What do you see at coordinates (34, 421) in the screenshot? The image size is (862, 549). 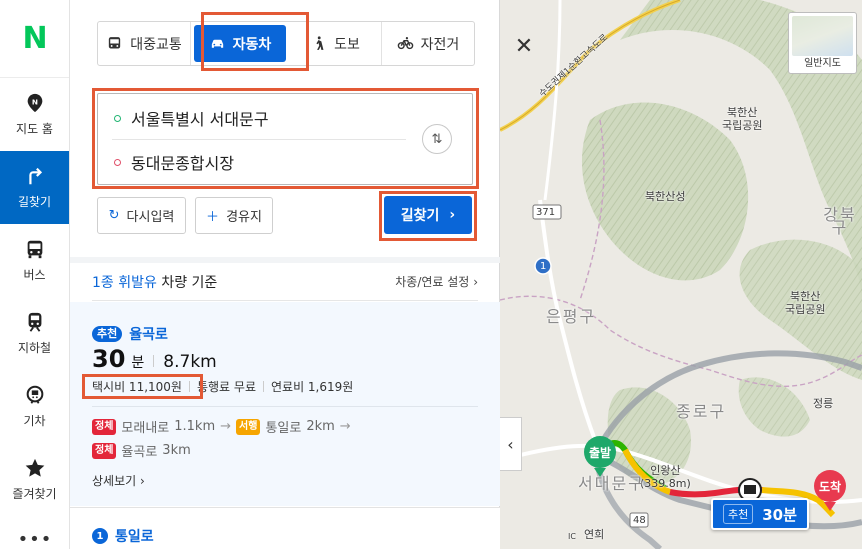 I see `rail-item-label: 기차` at bounding box center [34, 421].